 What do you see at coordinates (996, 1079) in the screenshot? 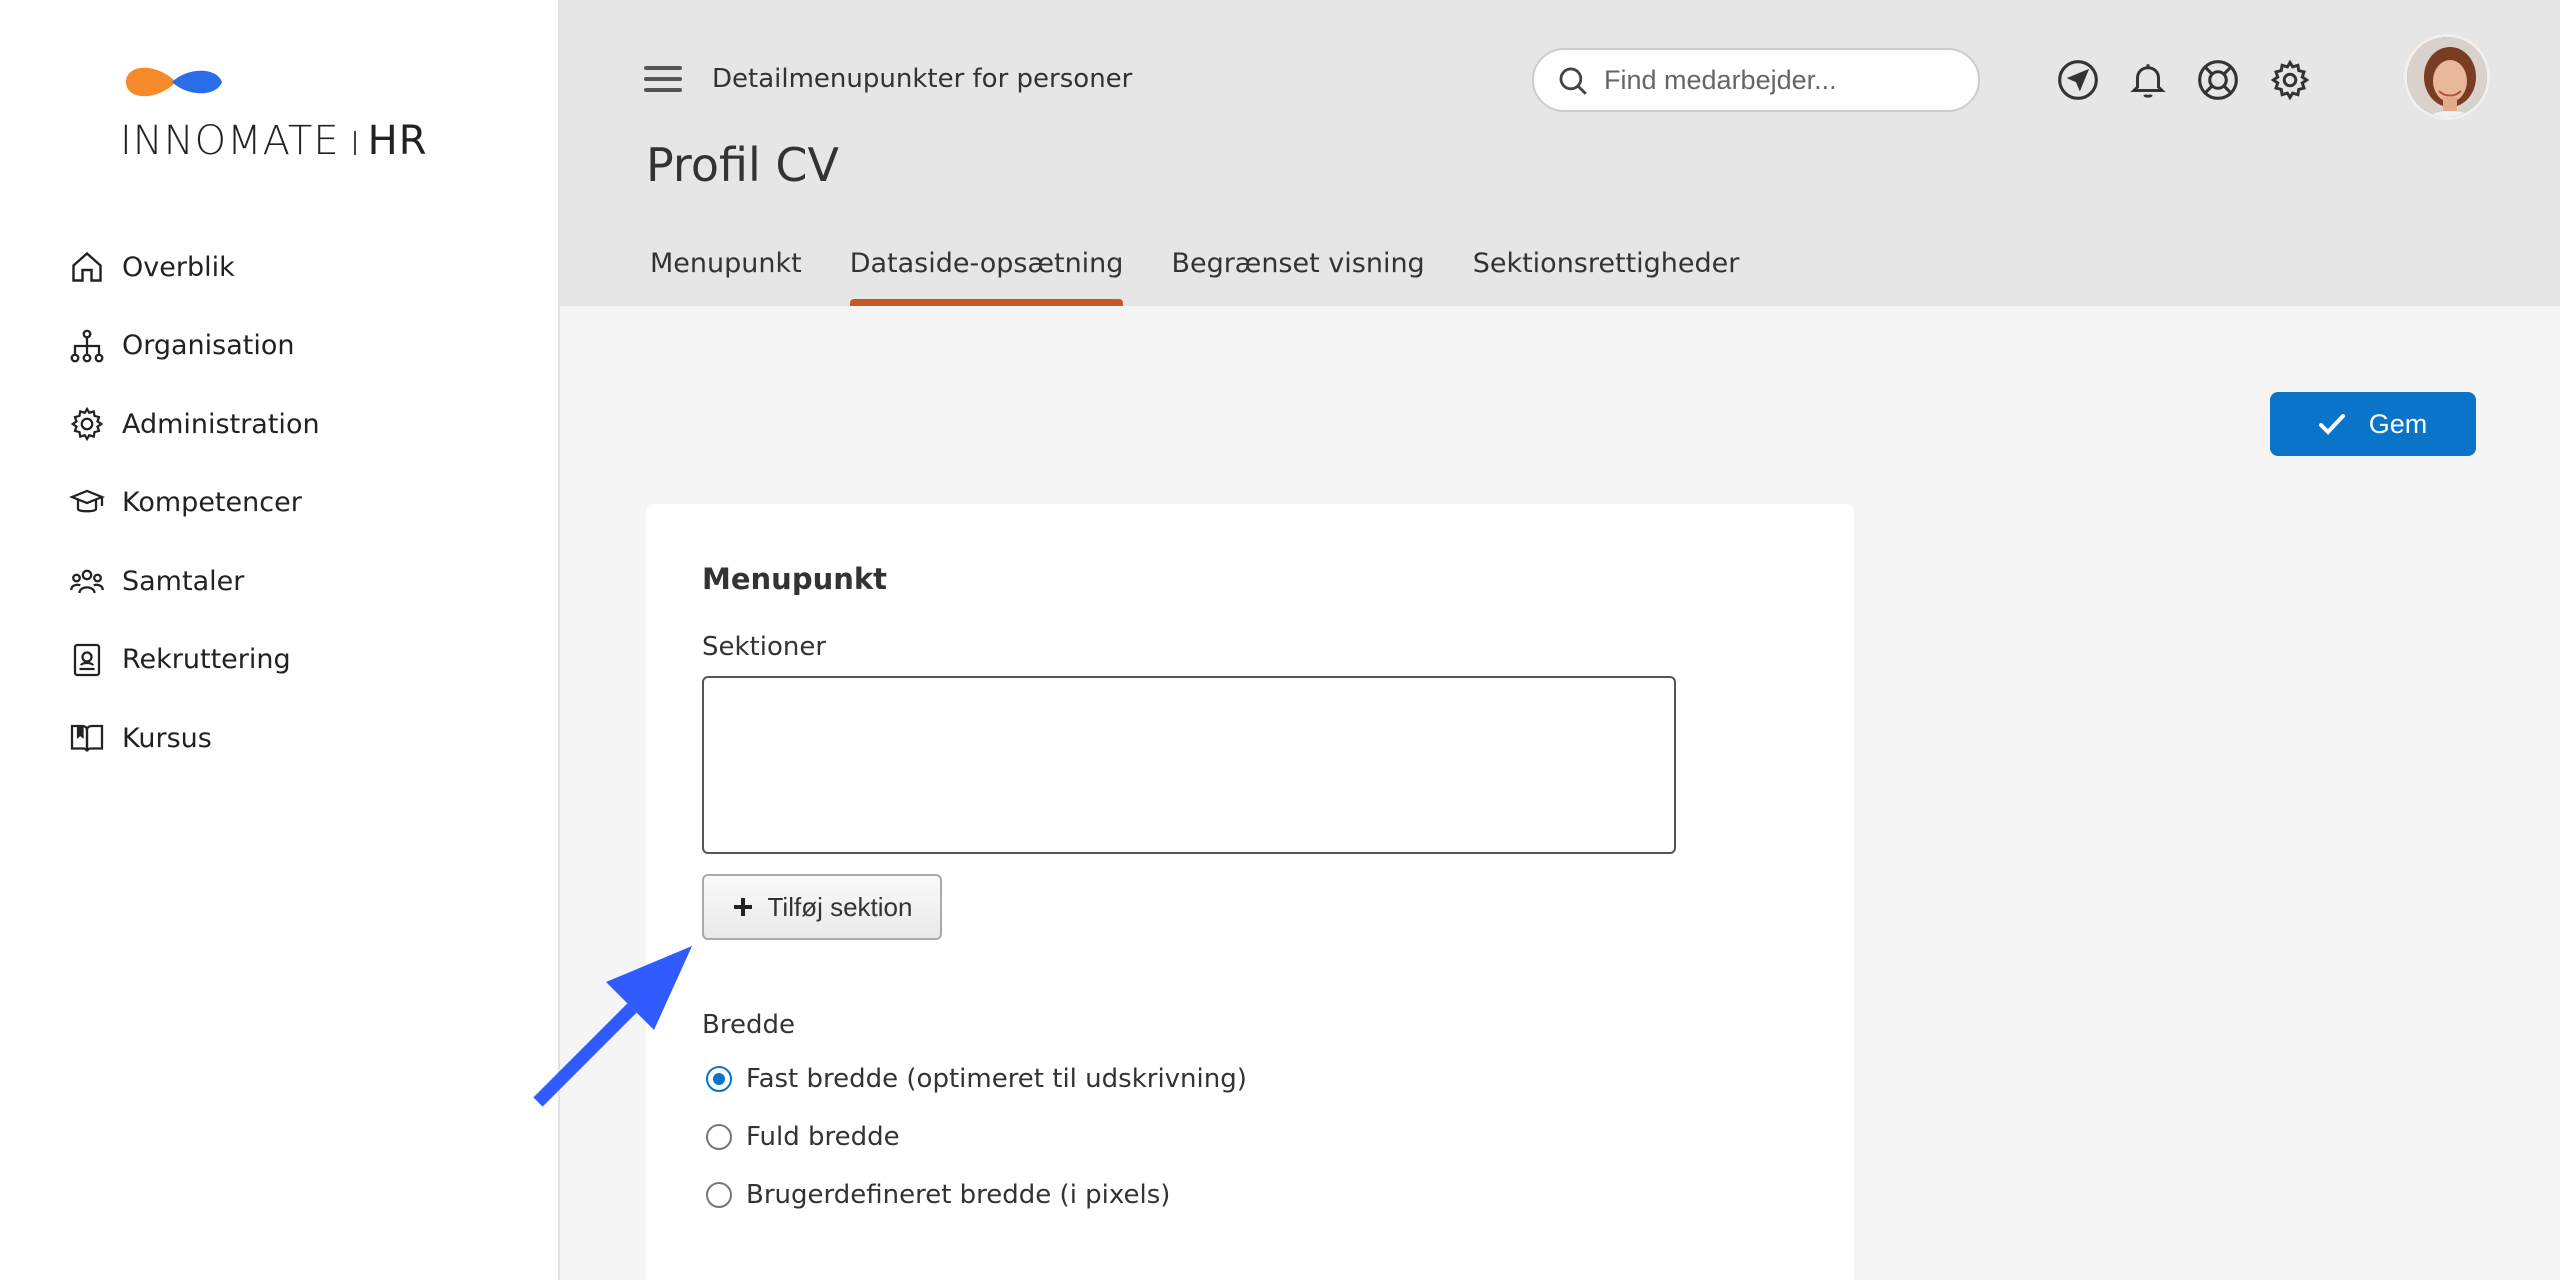
I see `radio-label: Fast bredde (optimeret til udskrivning)` at bounding box center [996, 1079].